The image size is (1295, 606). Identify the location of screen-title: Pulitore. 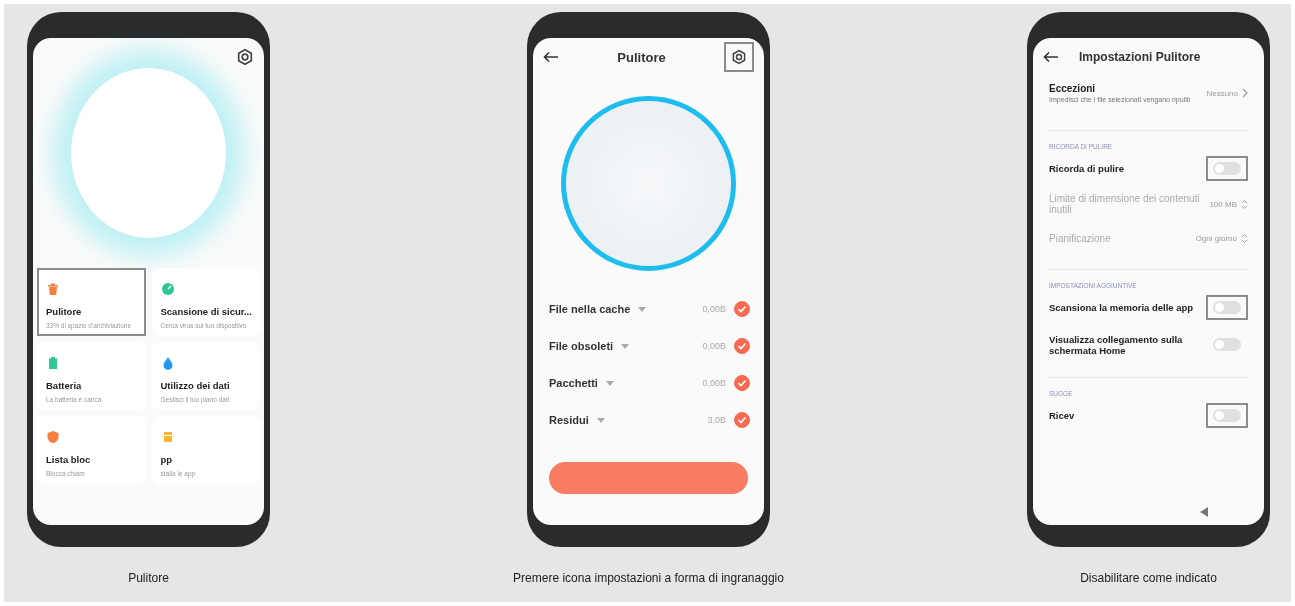
(641, 57).